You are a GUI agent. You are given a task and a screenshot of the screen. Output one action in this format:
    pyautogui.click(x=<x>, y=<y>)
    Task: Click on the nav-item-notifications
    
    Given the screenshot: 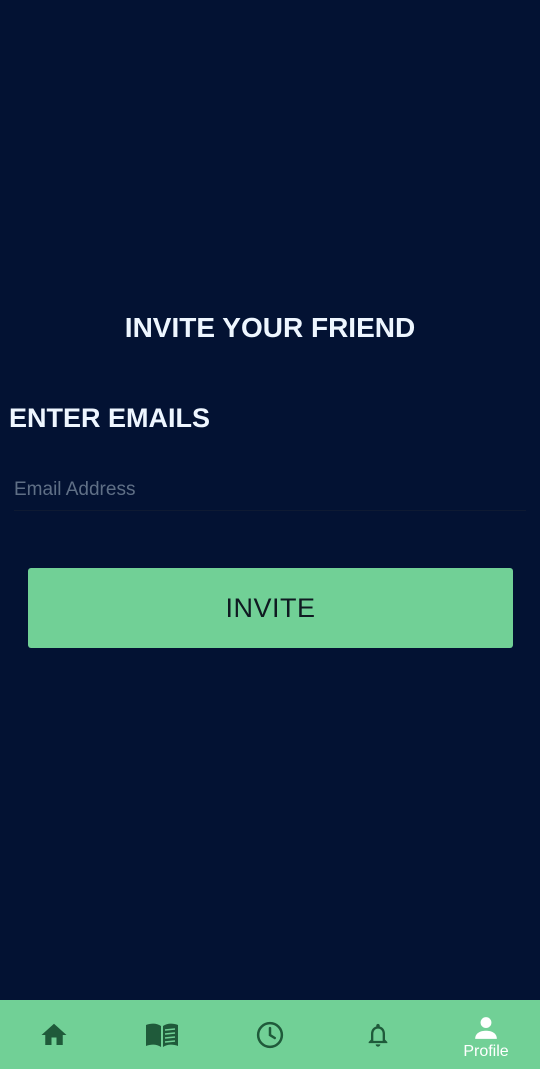 What is the action you would take?
    pyautogui.click(x=378, y=1034)
    